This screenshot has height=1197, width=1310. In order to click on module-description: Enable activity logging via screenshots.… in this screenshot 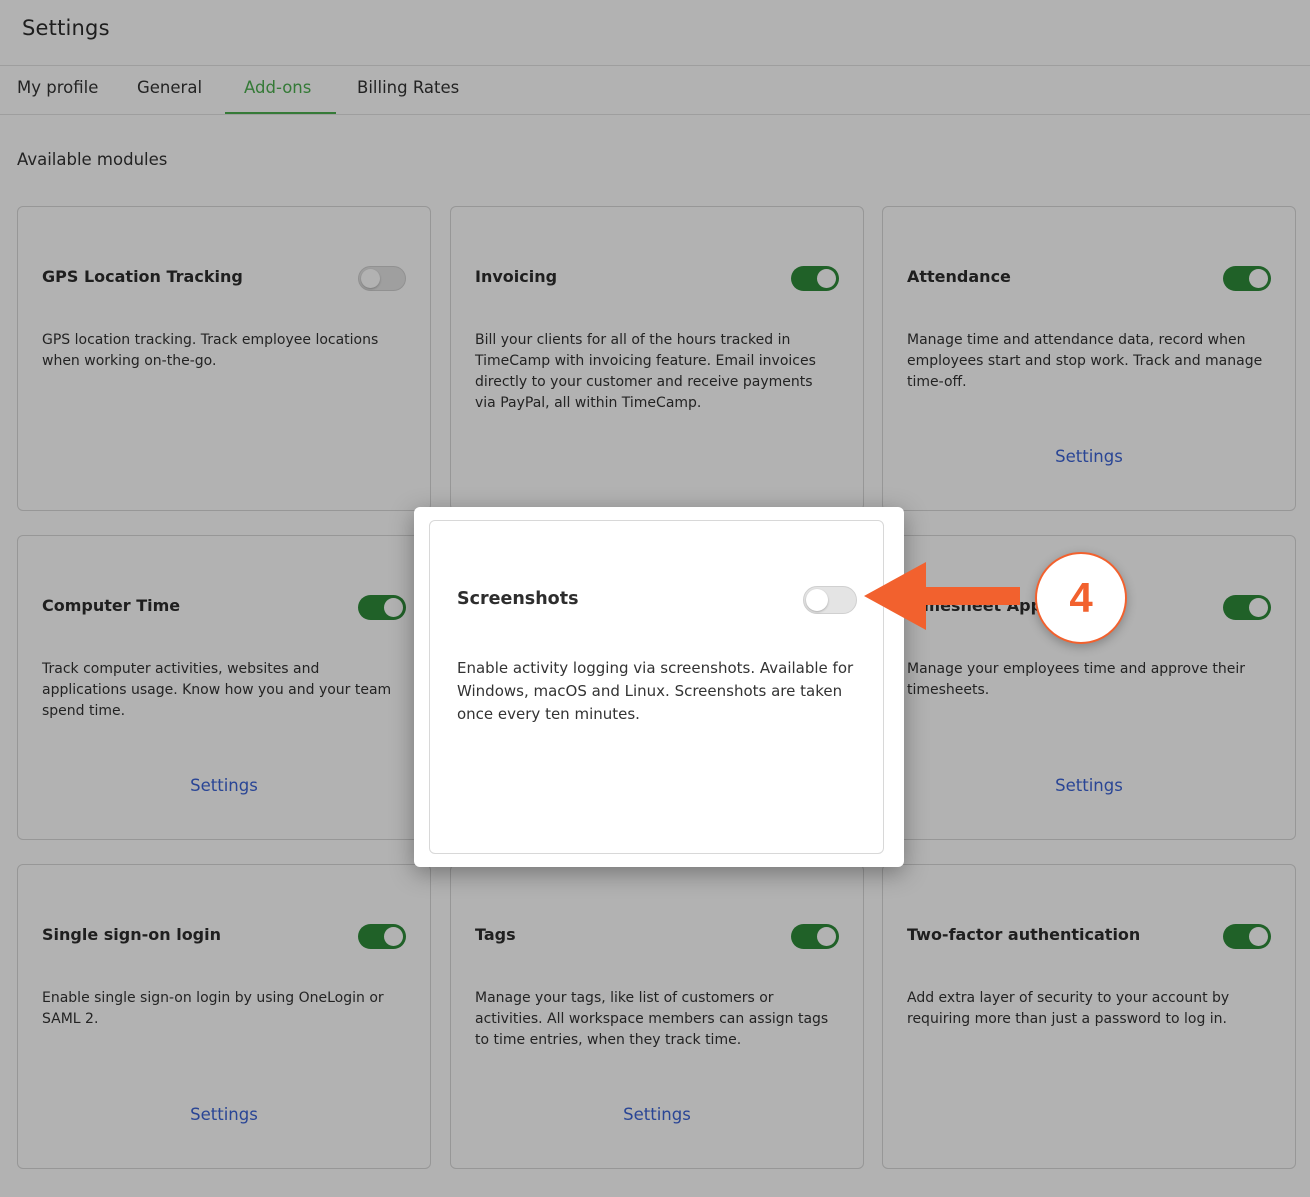, I will do `click(655, 691)`.